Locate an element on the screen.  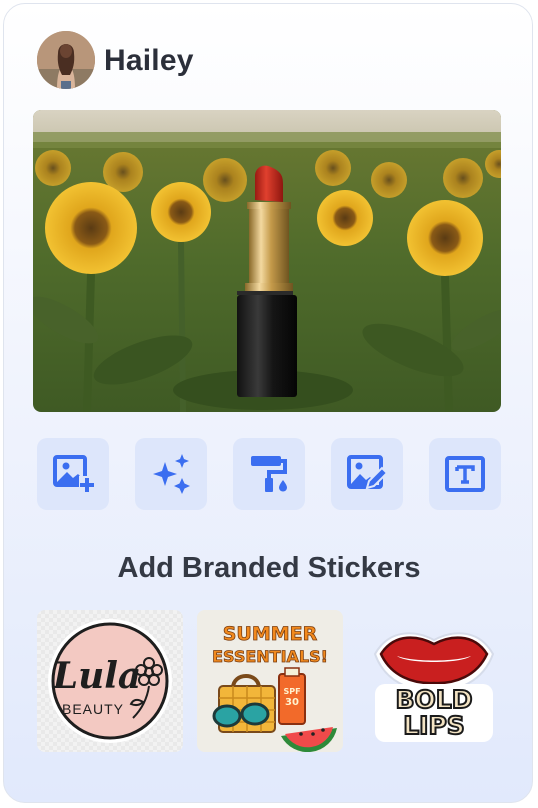
edit-image-button is located at coordinates (367, 474).